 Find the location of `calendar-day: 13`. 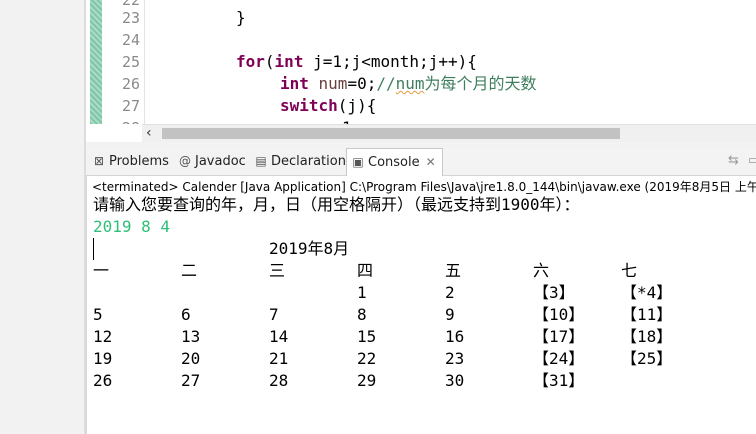

calendar-day: 13 is located at coordinates (191, 336).